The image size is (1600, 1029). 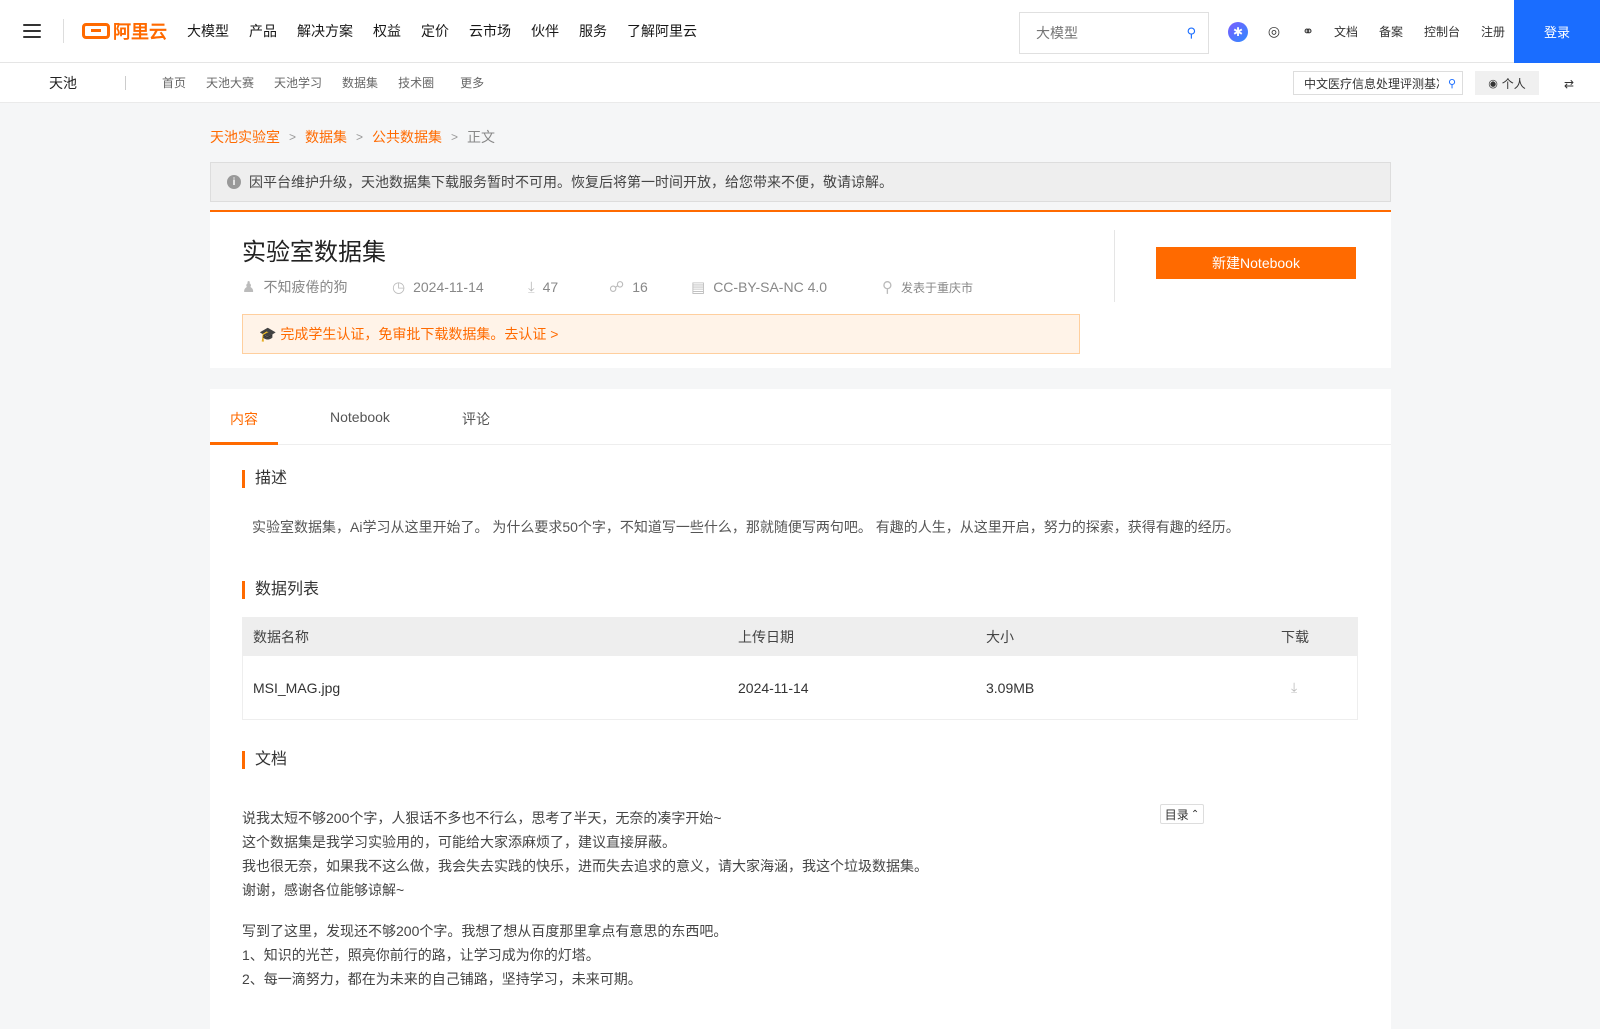 What do you see at coordinates (280, 590) in the screenshot?
I see `section-title-data-list: 数据列表` at bounding box center [280, 590].